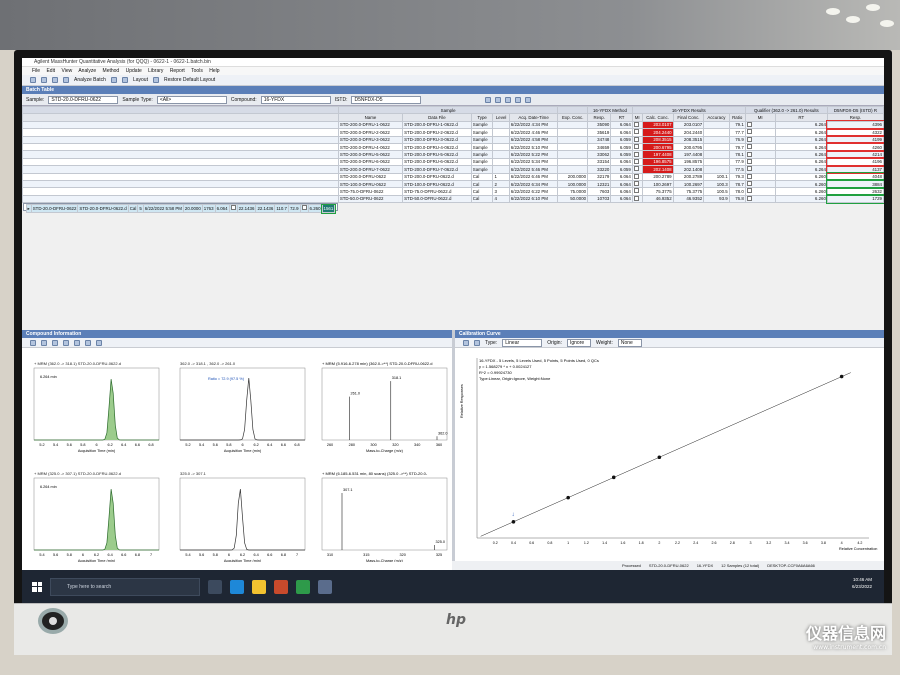  I want to click on cell-final: 197.4408, so click(688, 154).